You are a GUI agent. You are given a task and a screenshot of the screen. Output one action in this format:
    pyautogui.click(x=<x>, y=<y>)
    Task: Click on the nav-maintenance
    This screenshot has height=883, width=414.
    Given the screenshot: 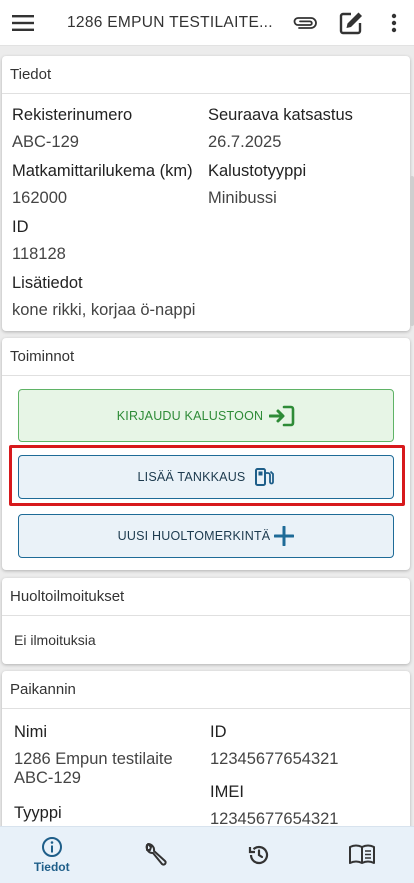 What is the action you would take?
    pyautogui.click(x=156, y=855)
    